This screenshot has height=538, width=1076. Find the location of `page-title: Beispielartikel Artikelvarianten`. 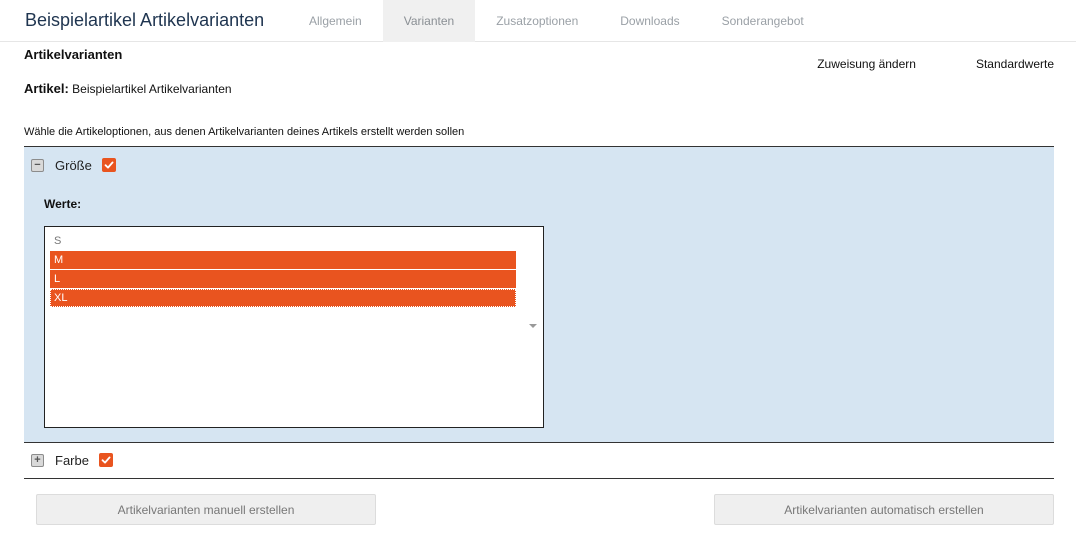

page-title: Beispielartikel Artikelvarianten is located at coordinates (145, 20).